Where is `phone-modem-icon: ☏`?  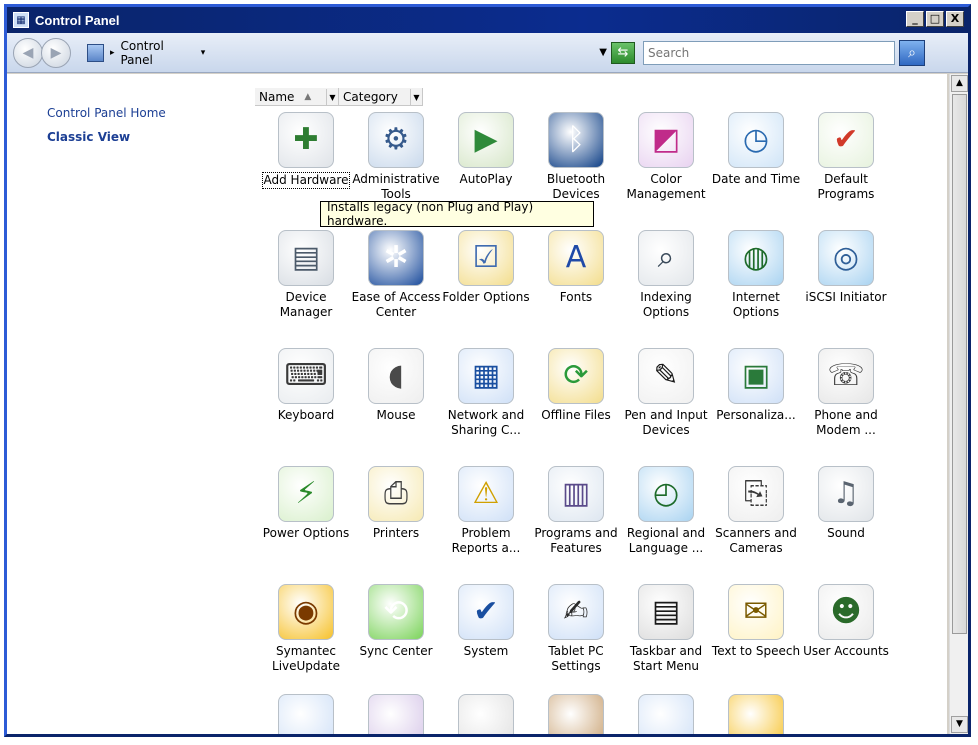
phone-modem-icon: ☏ is located at coordinates (846, 376).